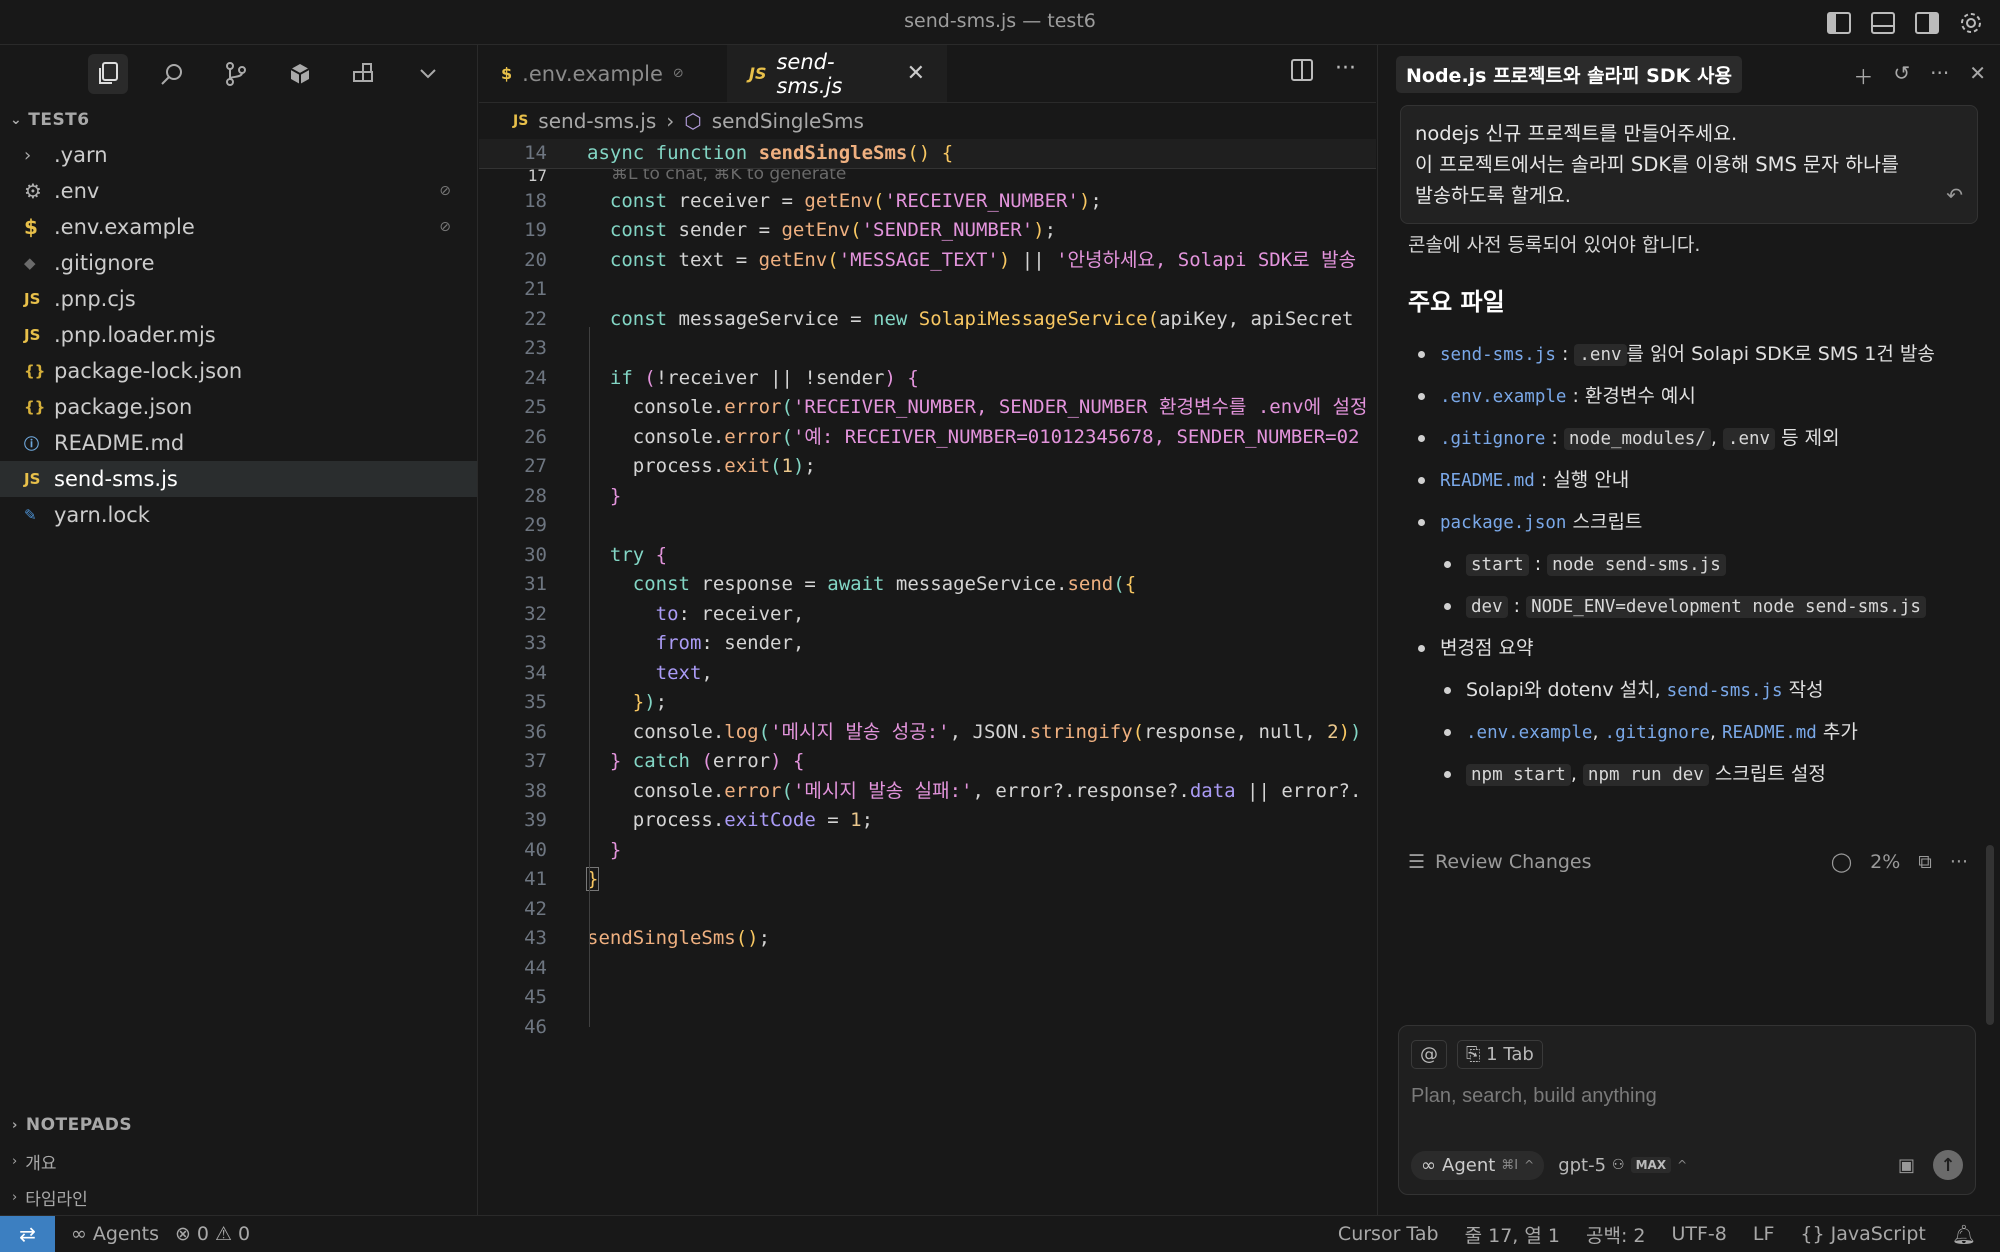  Describe the element at coordinates (33, 191) in the screenshot. I see `gear-icon: ⚙` at that location.